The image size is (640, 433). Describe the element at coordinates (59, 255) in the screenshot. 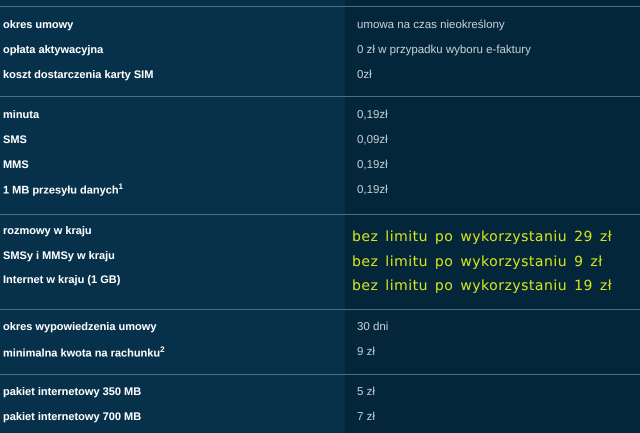

I see `row-label: SMSy i MMSy w kraju` at that location.